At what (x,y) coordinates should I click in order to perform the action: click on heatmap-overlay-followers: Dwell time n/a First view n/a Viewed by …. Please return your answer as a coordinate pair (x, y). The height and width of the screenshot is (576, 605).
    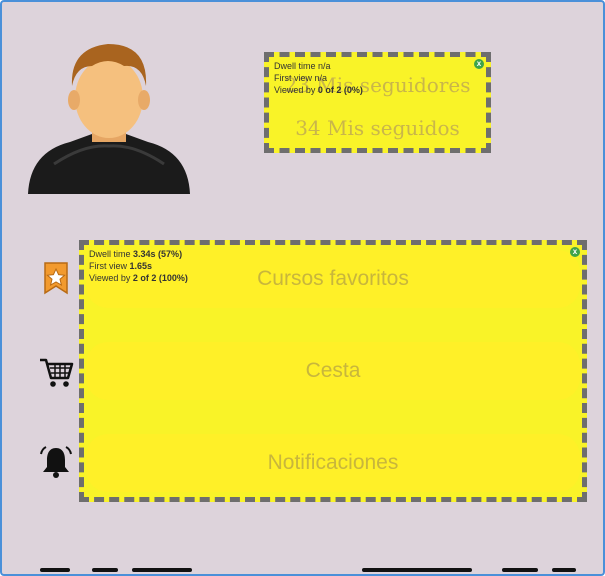
    Looking at the image, I should click on (377, 102).